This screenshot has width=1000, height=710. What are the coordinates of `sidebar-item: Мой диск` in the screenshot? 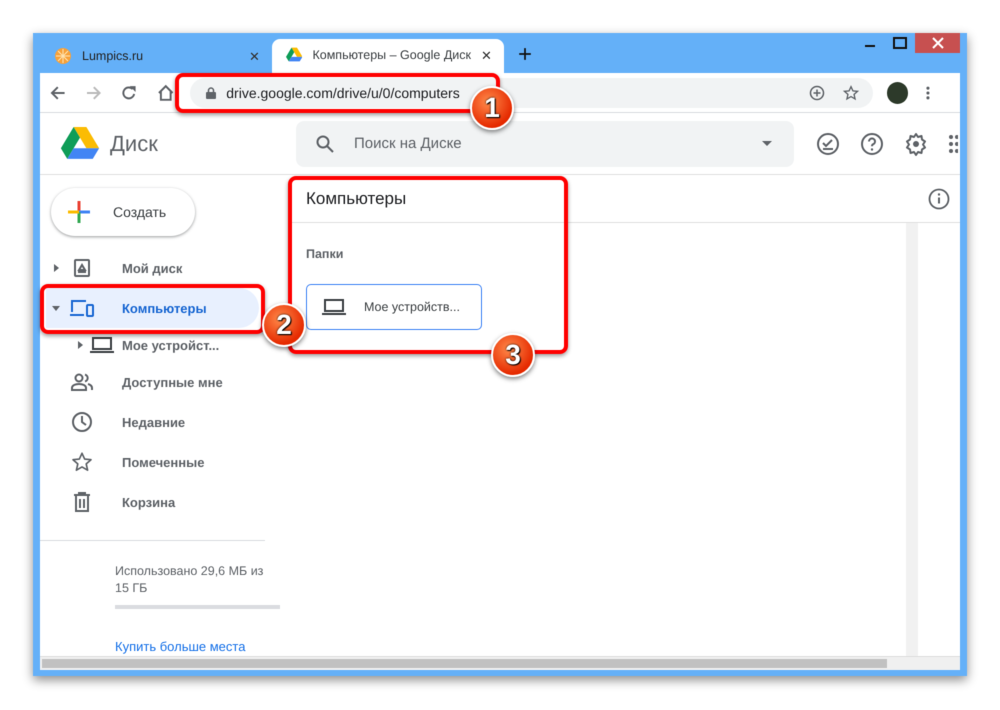 It's located at (152, 268).